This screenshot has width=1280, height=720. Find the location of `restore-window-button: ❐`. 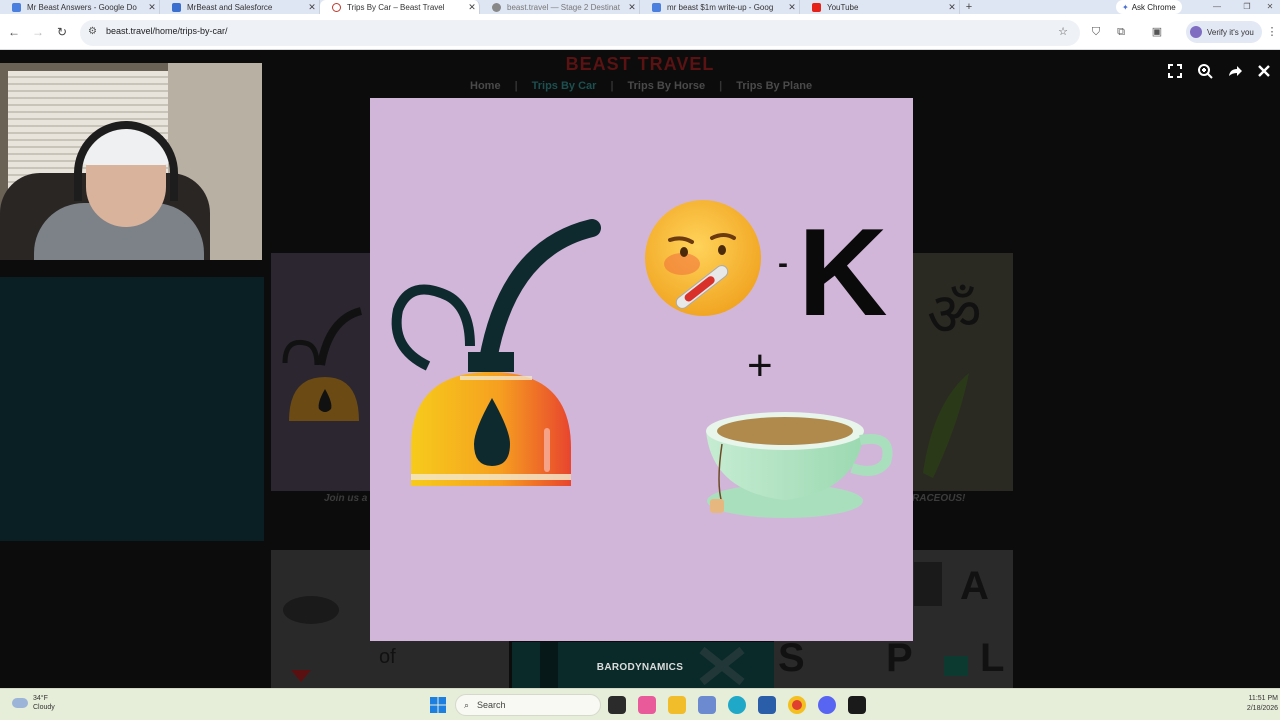

restore-window-button: ❐ is located at coordinates (1247, 7).